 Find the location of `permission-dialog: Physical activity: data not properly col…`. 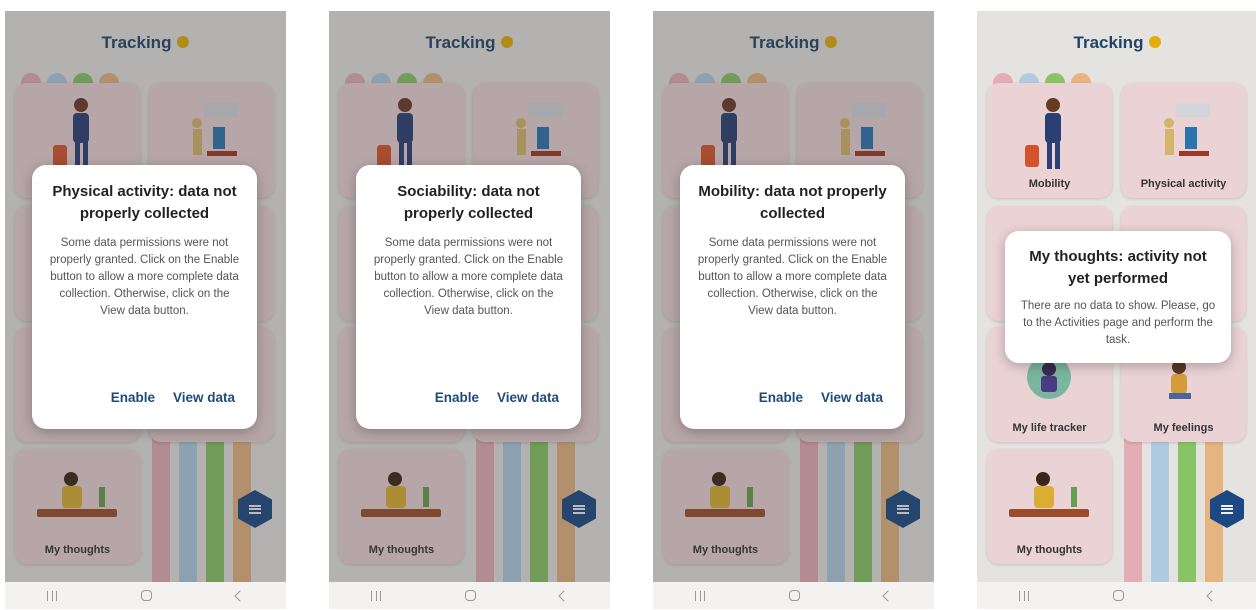

permission-dialog: Physical activity: data not properly col… is located at coordinates (144, 297).